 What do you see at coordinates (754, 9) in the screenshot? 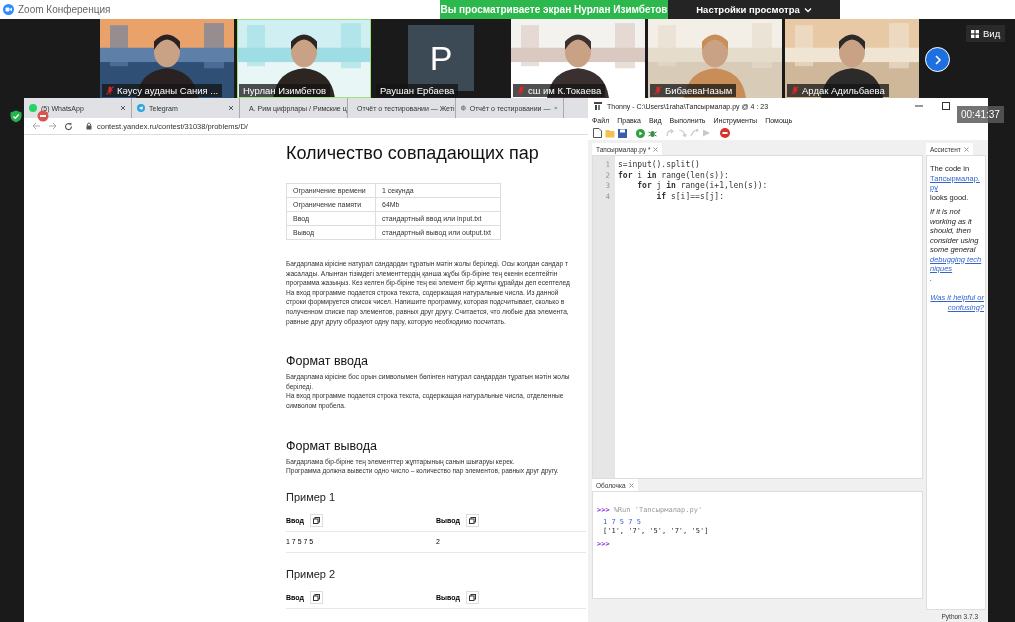
I see `view-options-button: Настройки просмотра` at bounding box center [754, 9].